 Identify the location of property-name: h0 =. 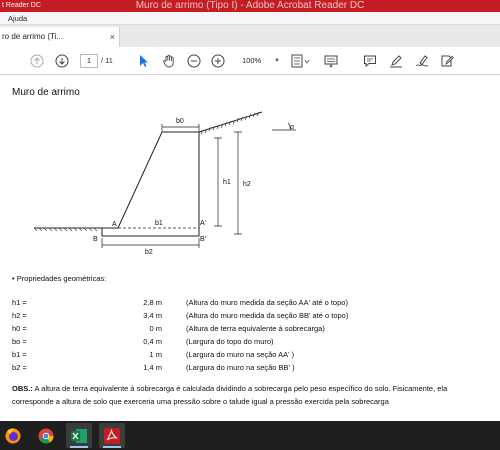
(19, 328).